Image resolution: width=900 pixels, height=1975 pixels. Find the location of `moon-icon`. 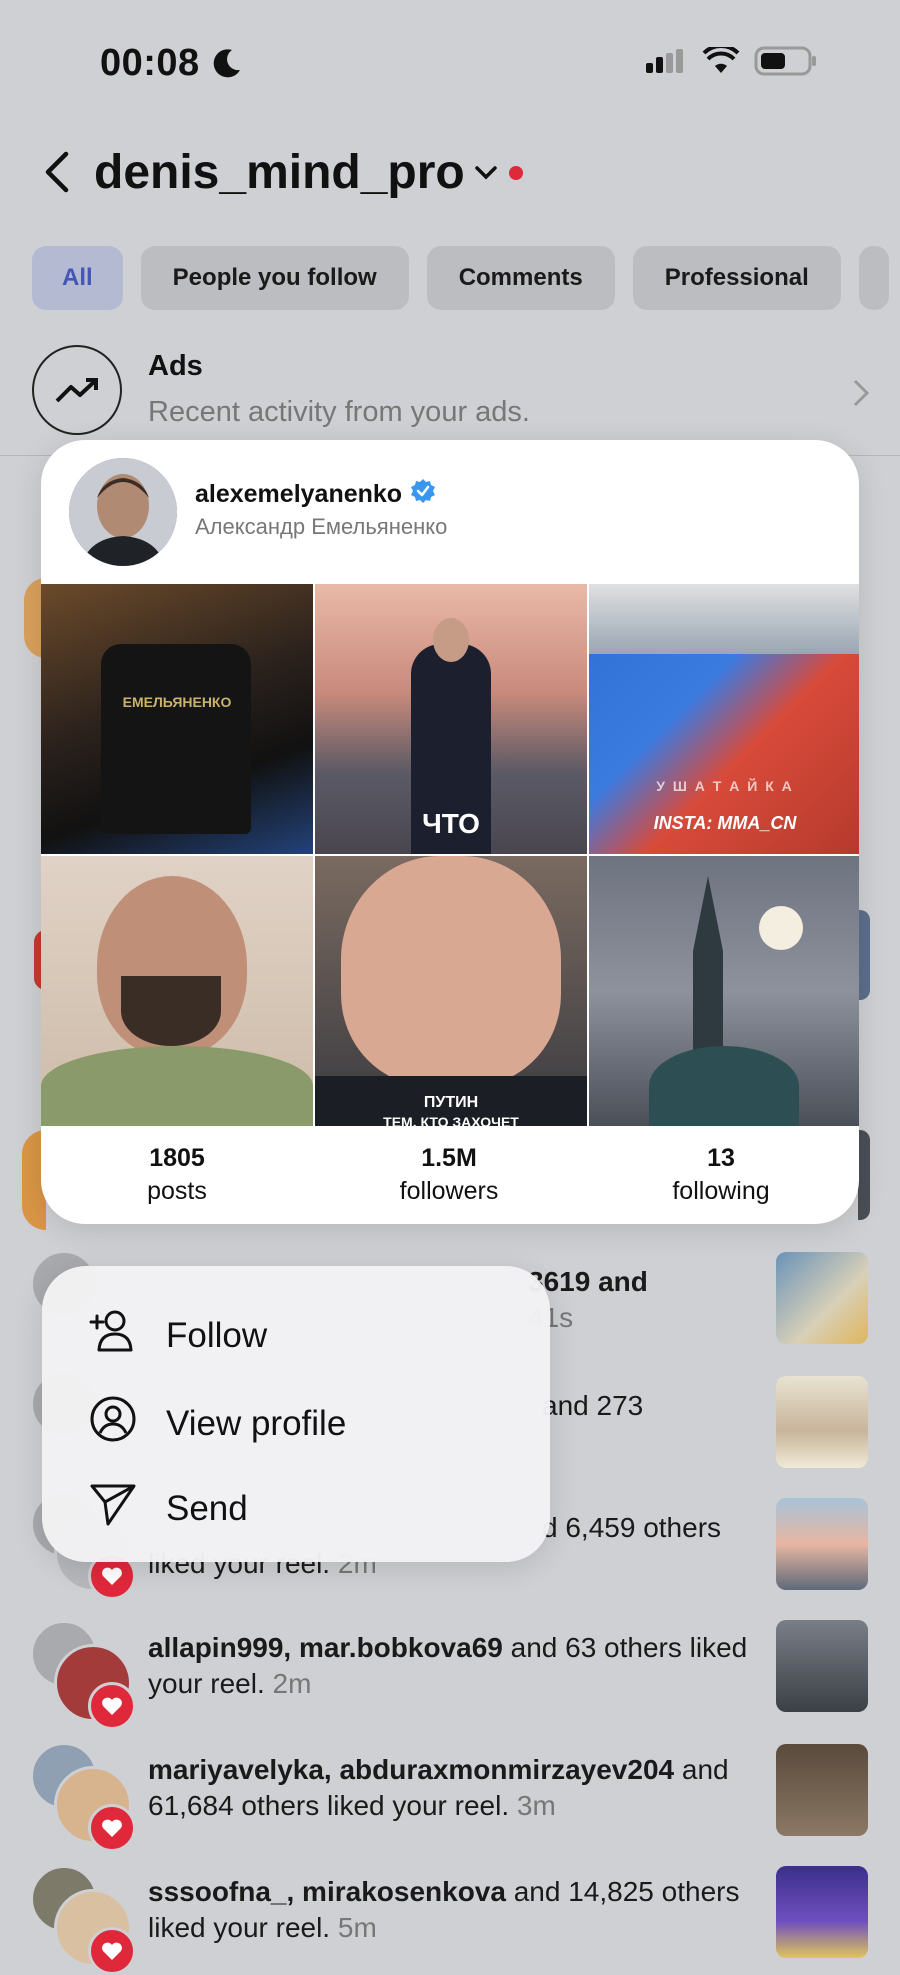

moon-icon is located at coordinates (227, 66).